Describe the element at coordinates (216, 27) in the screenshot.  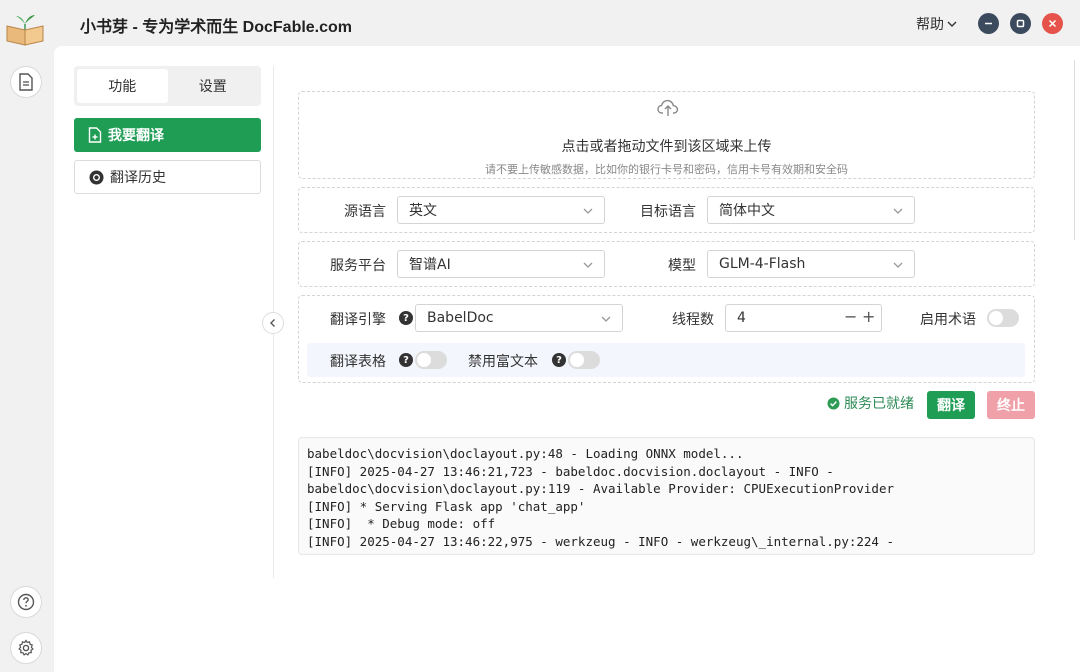
I see `app-title: 小书芽 - 专为学术而生 DocFable.com` at that location.